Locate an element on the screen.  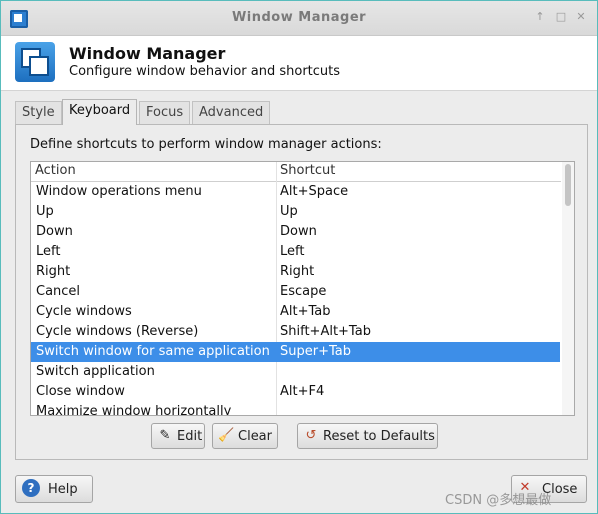
action-cell: Cycle windows (Reverse) is located at coordinates (117, 331).